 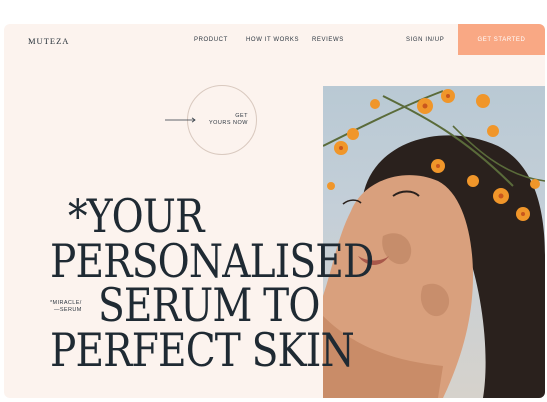 I want to click on nav-how-it-works: HOW IT WORKS, so click(x=272, y=40).